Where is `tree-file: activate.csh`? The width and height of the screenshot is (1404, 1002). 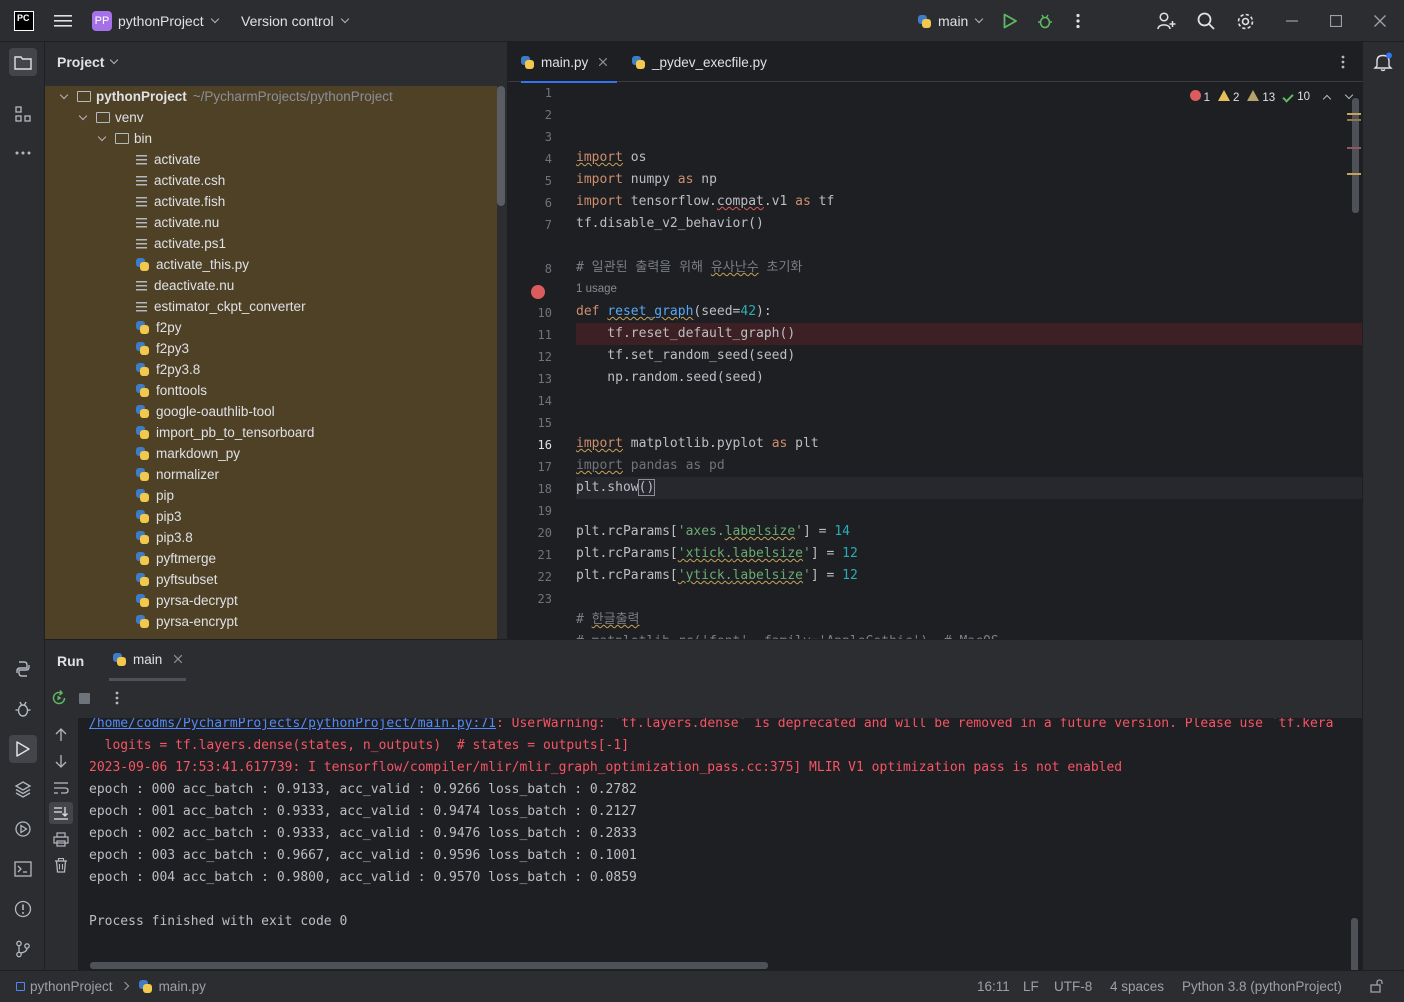
tree-file: activate.csh is located at coordinates (271, 180).